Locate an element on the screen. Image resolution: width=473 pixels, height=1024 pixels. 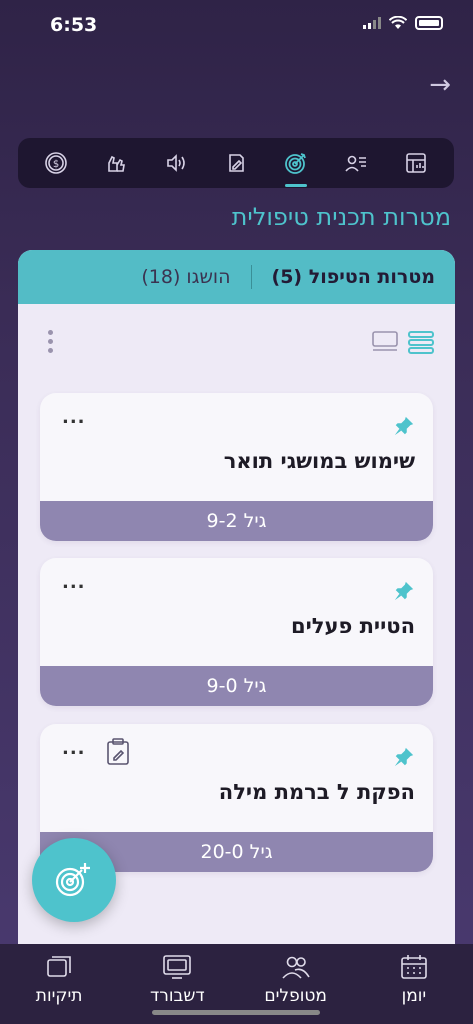
nav-label: דשבורד is located at coordinates (177, 996).